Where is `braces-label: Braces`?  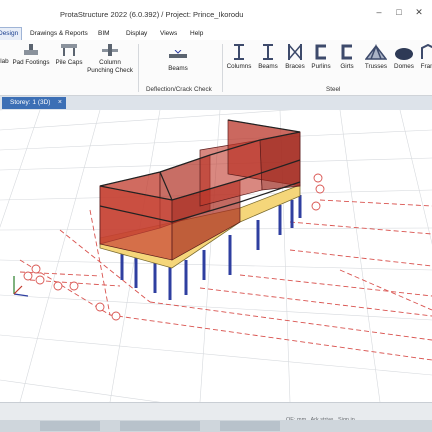 braces-label: Braces is located at coordinates (295, 66).